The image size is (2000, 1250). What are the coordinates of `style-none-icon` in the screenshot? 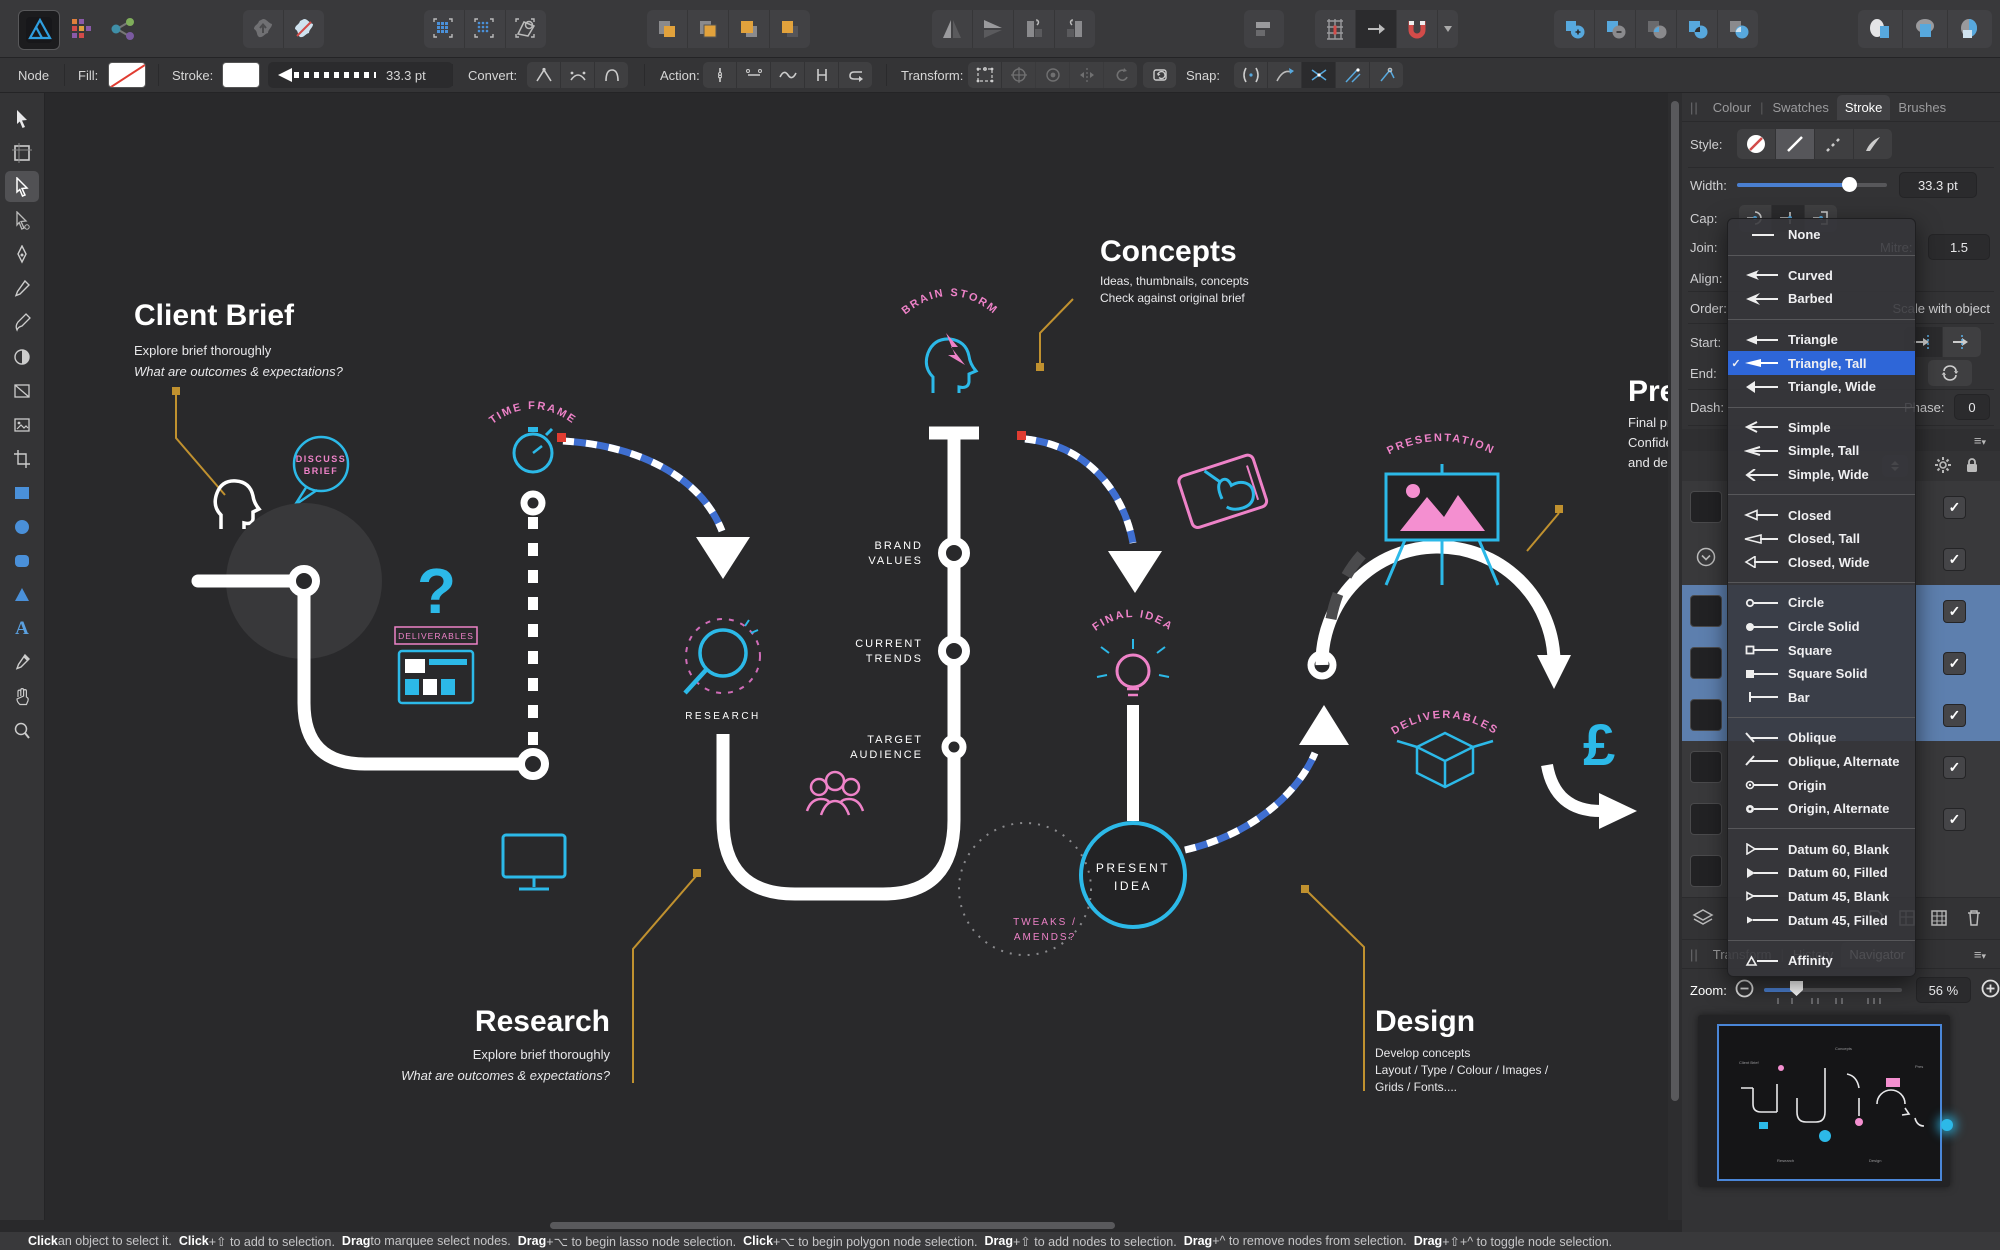 It's located at (1756, 144).